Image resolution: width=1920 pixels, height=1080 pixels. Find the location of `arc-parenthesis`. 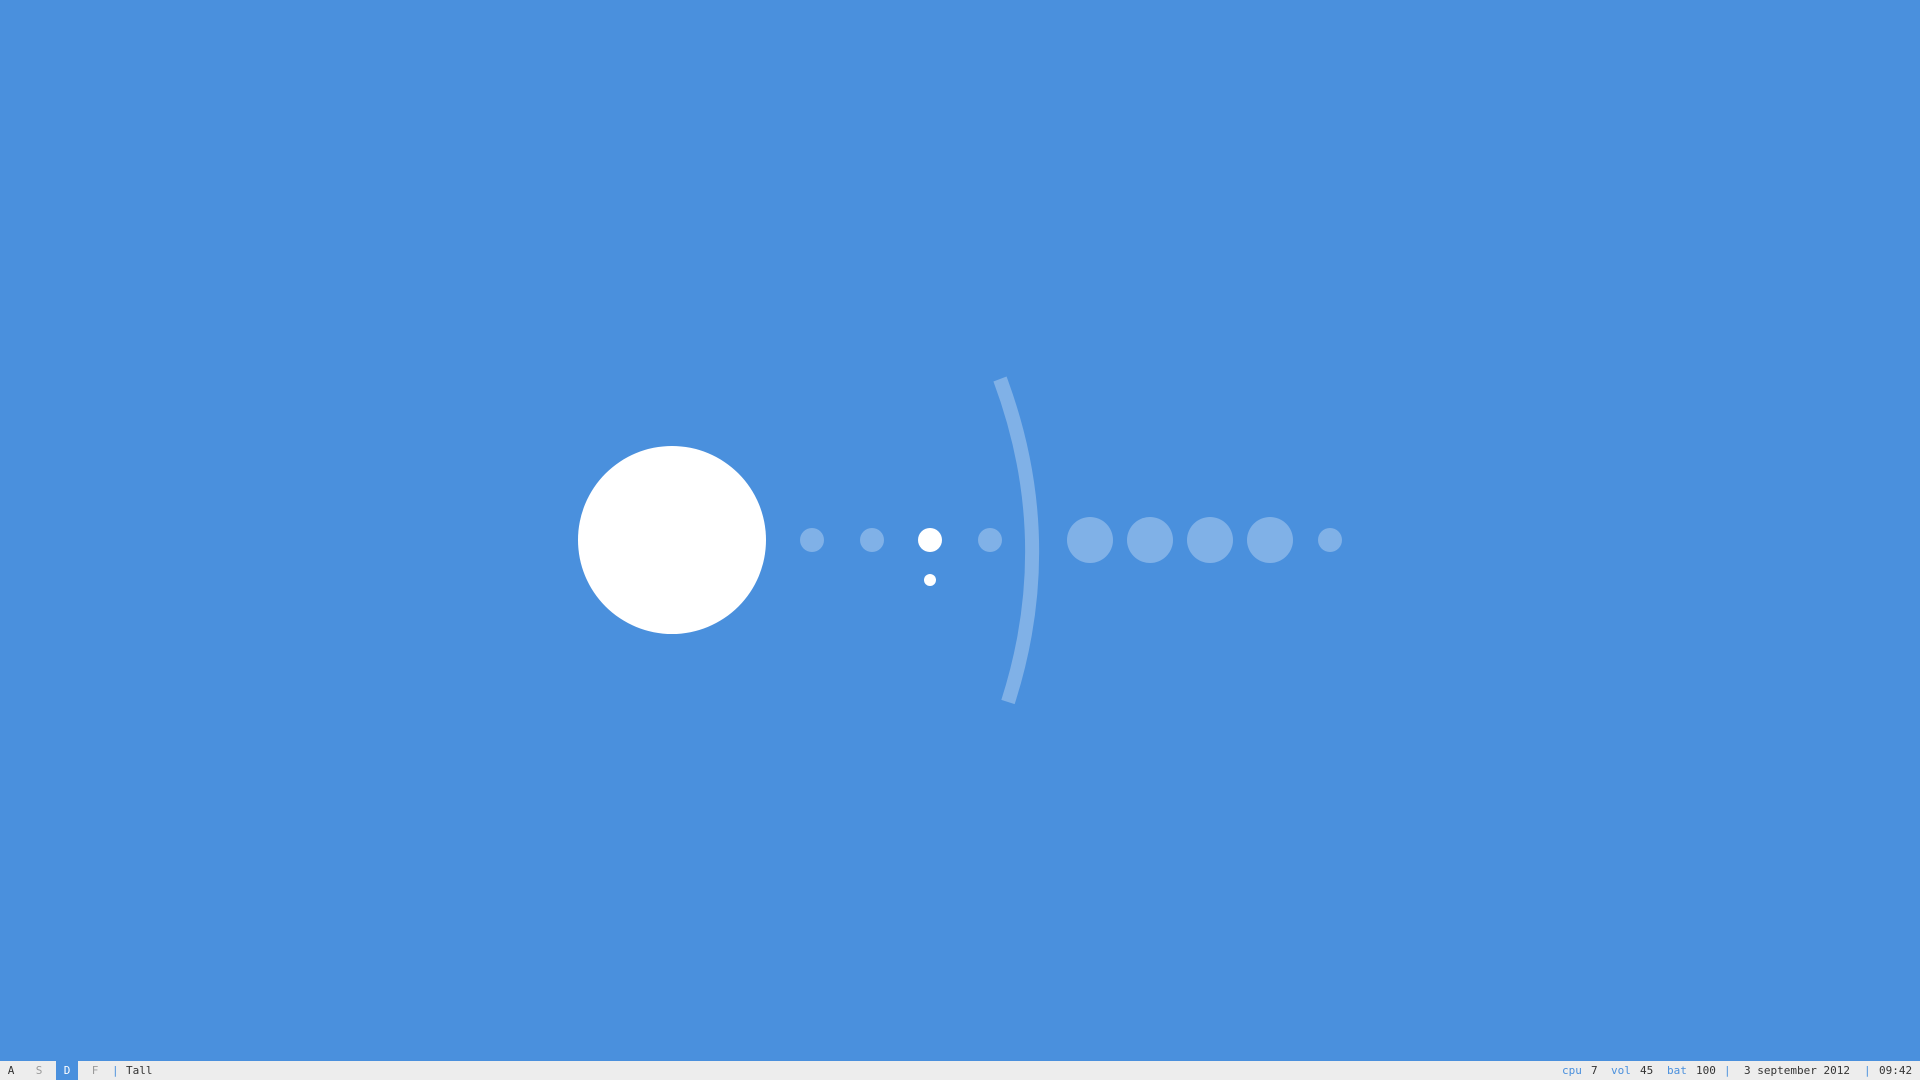

arc-parenthesis is located at coordinates (1016, 540).